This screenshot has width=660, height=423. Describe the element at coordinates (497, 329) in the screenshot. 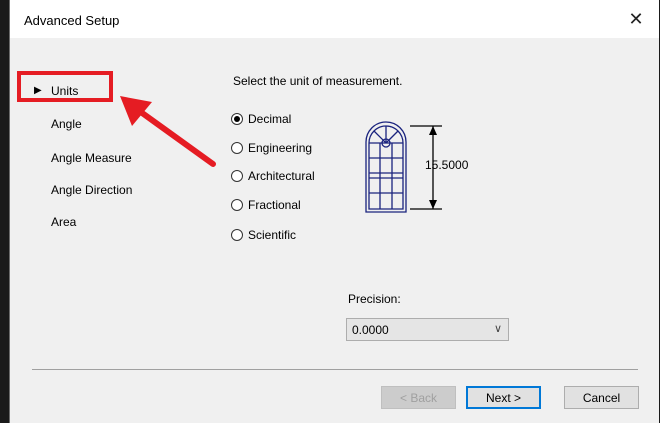

I see `chevron-down-icon: ∨` at that location.